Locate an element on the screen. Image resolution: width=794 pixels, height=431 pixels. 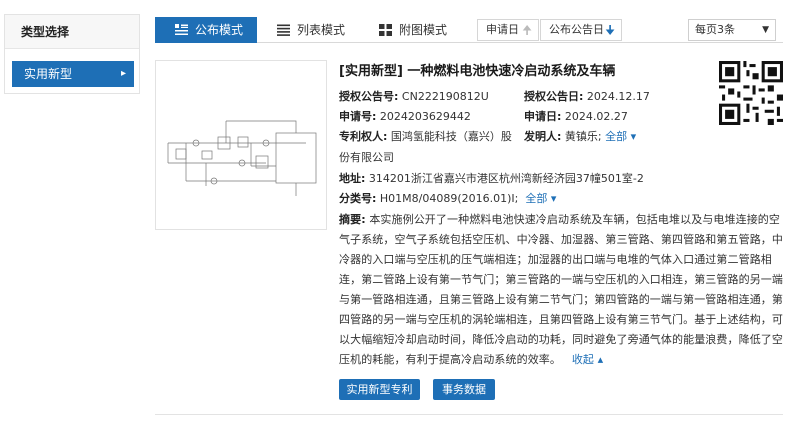
chevron-right-icon: ▸ is located at coordinates (123, 73).